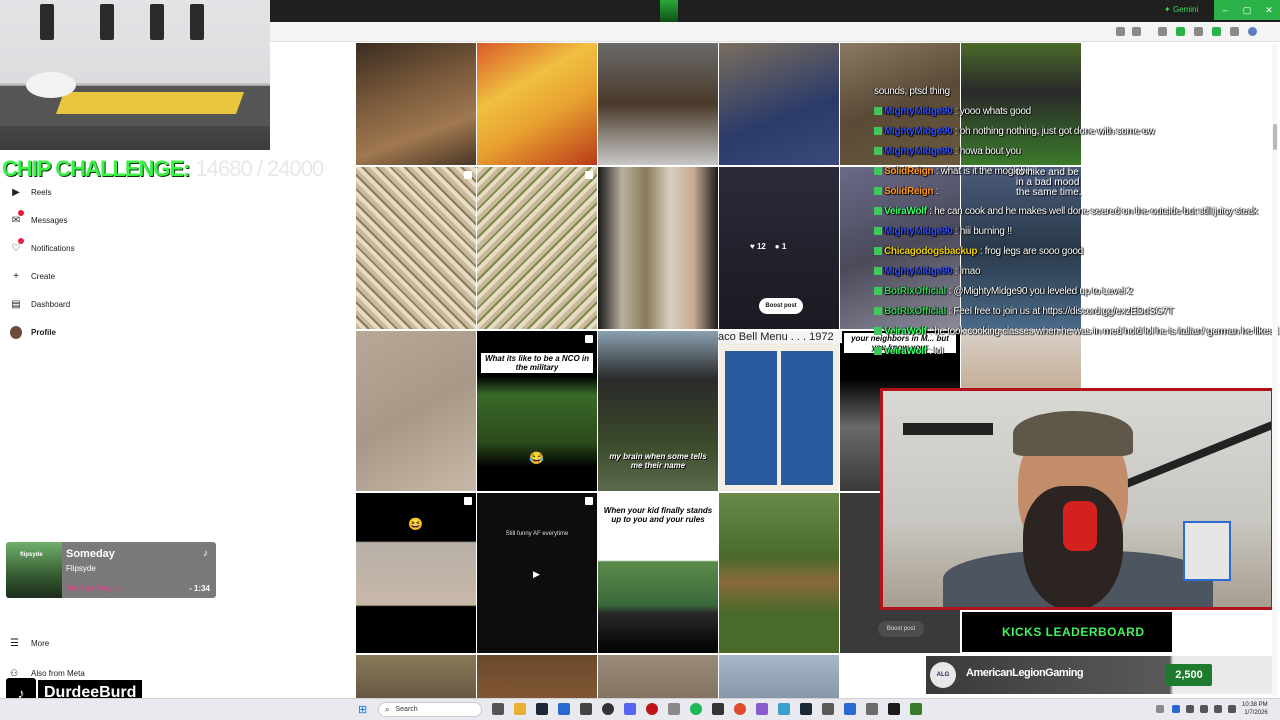 This screenshot has height=720, width=1280. I want to click on unread-badge, so click(21, 213).